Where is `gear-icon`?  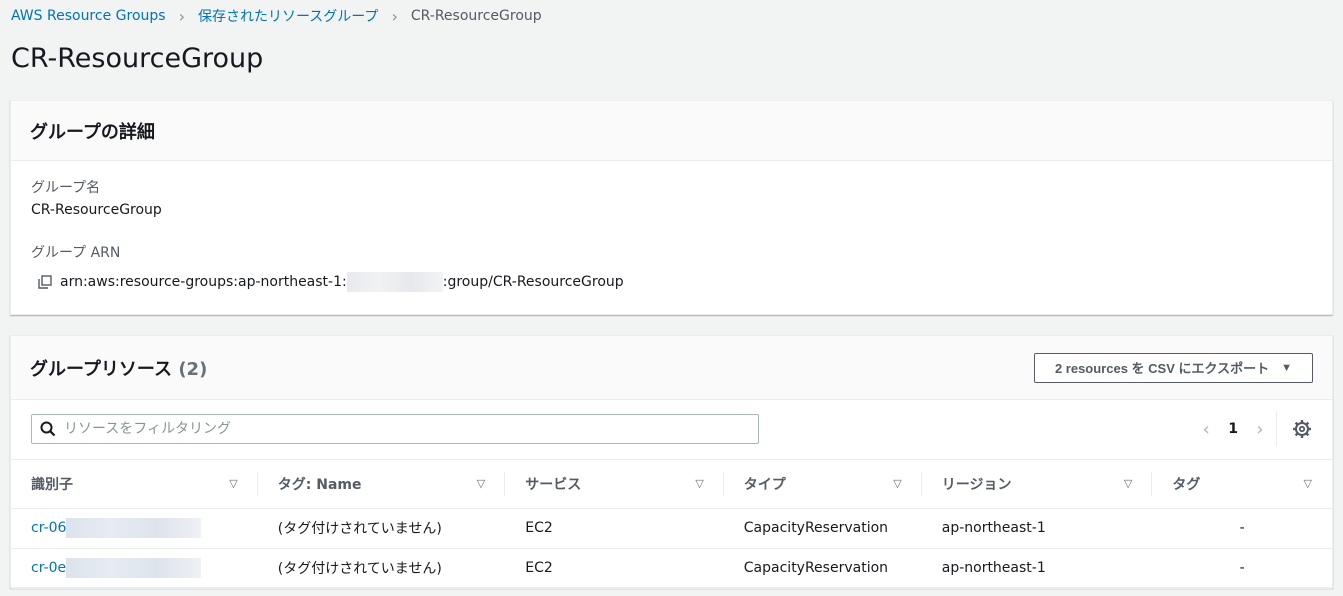 gear-icon is located at coordinates (1302, 429).